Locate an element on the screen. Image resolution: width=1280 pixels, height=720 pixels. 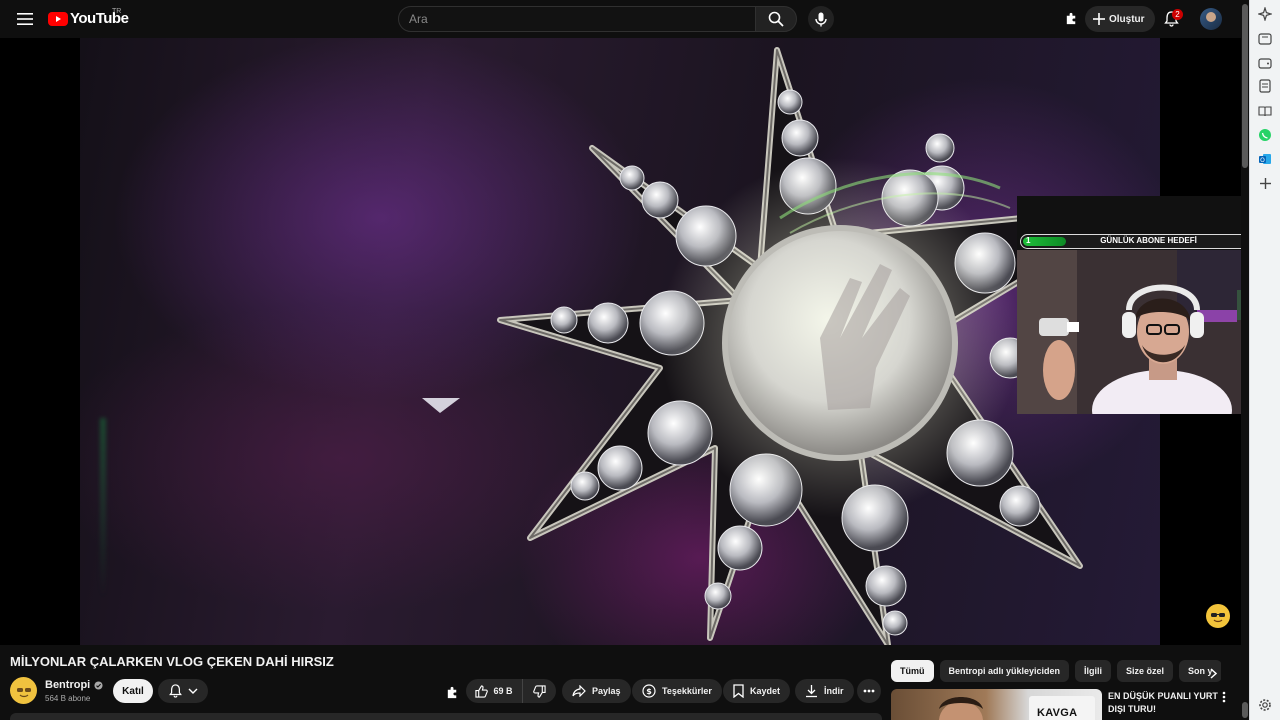
related-thumbnail-label: KAVGA is located at coordinates (1062, 708).